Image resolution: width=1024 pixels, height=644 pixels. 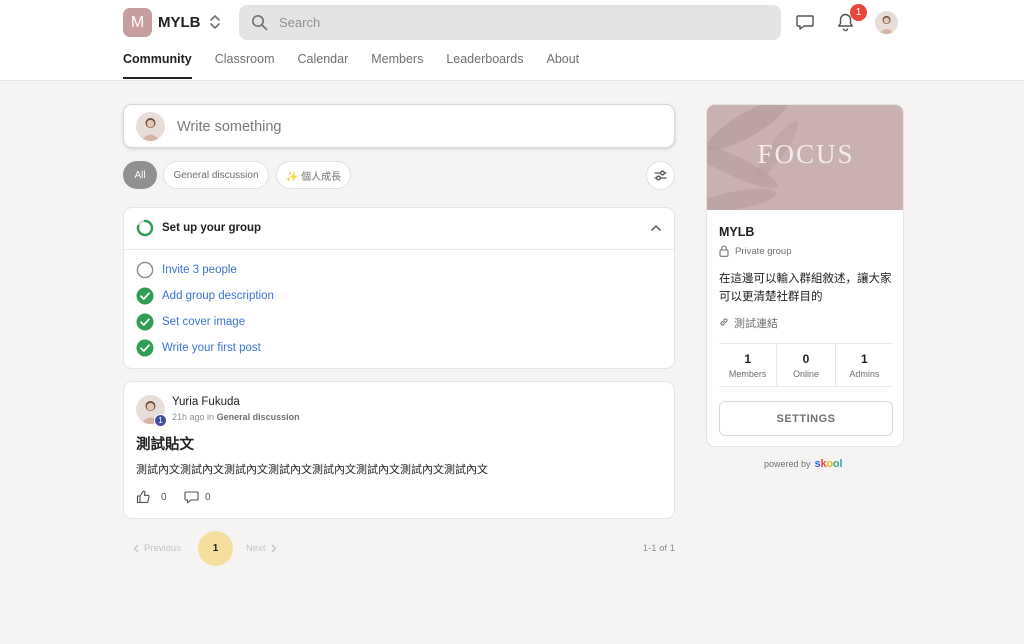 What do you see at coordinates (260, 23) in the screenshot?
I see `search-icon` at bounding box center [260, 23].